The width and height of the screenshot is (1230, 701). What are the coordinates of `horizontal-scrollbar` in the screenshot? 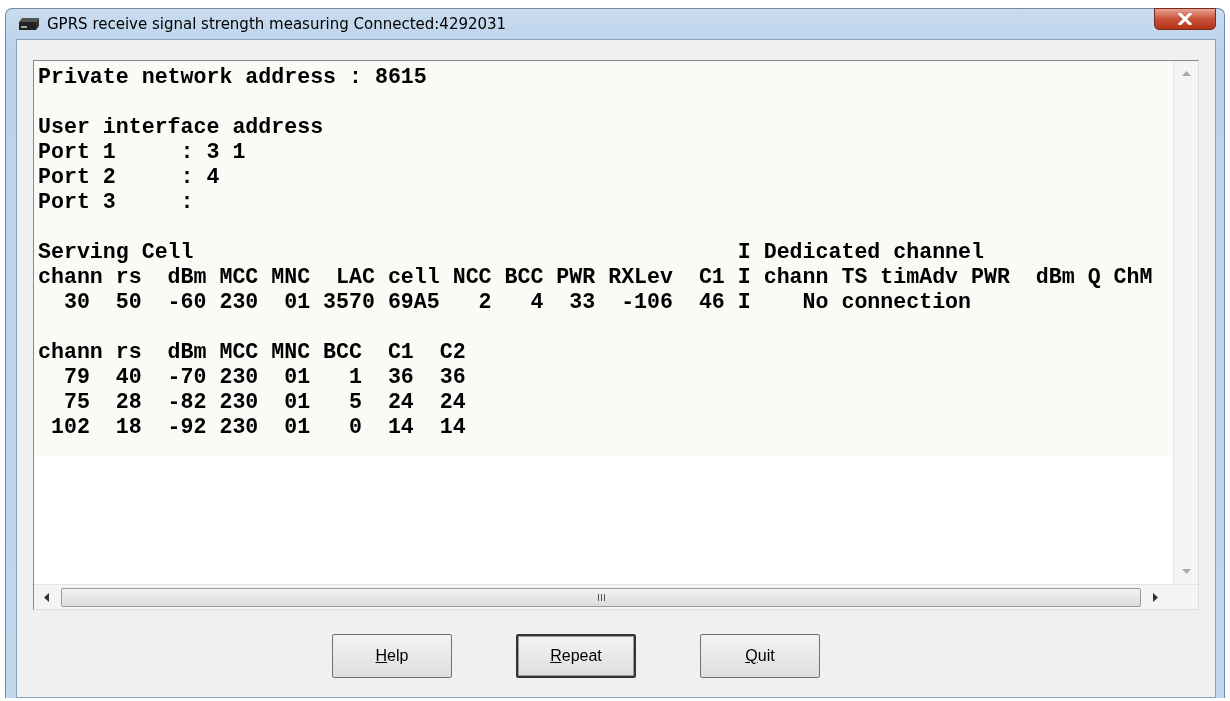 It's located at (616, 596).